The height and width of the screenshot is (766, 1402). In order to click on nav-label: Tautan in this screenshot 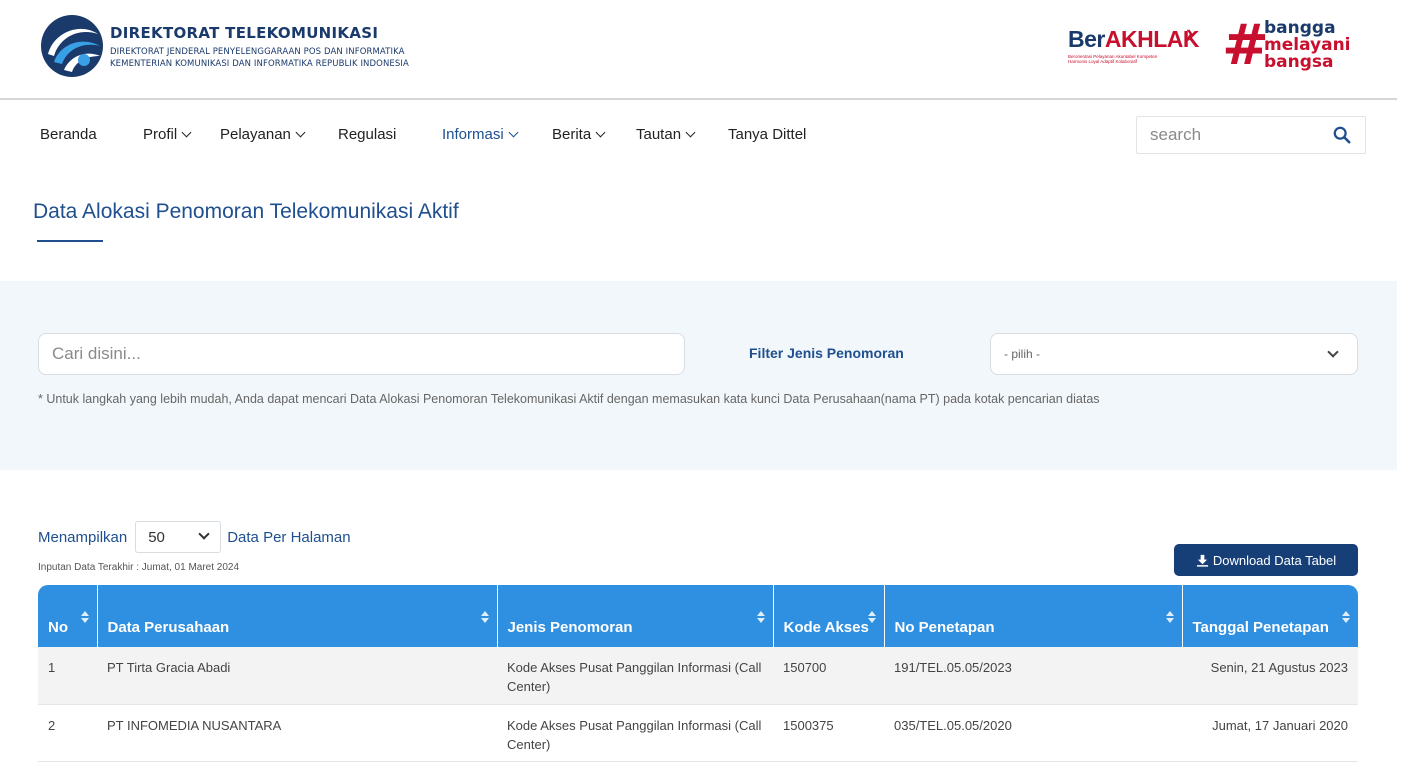, I will do `click(659, 134)`.